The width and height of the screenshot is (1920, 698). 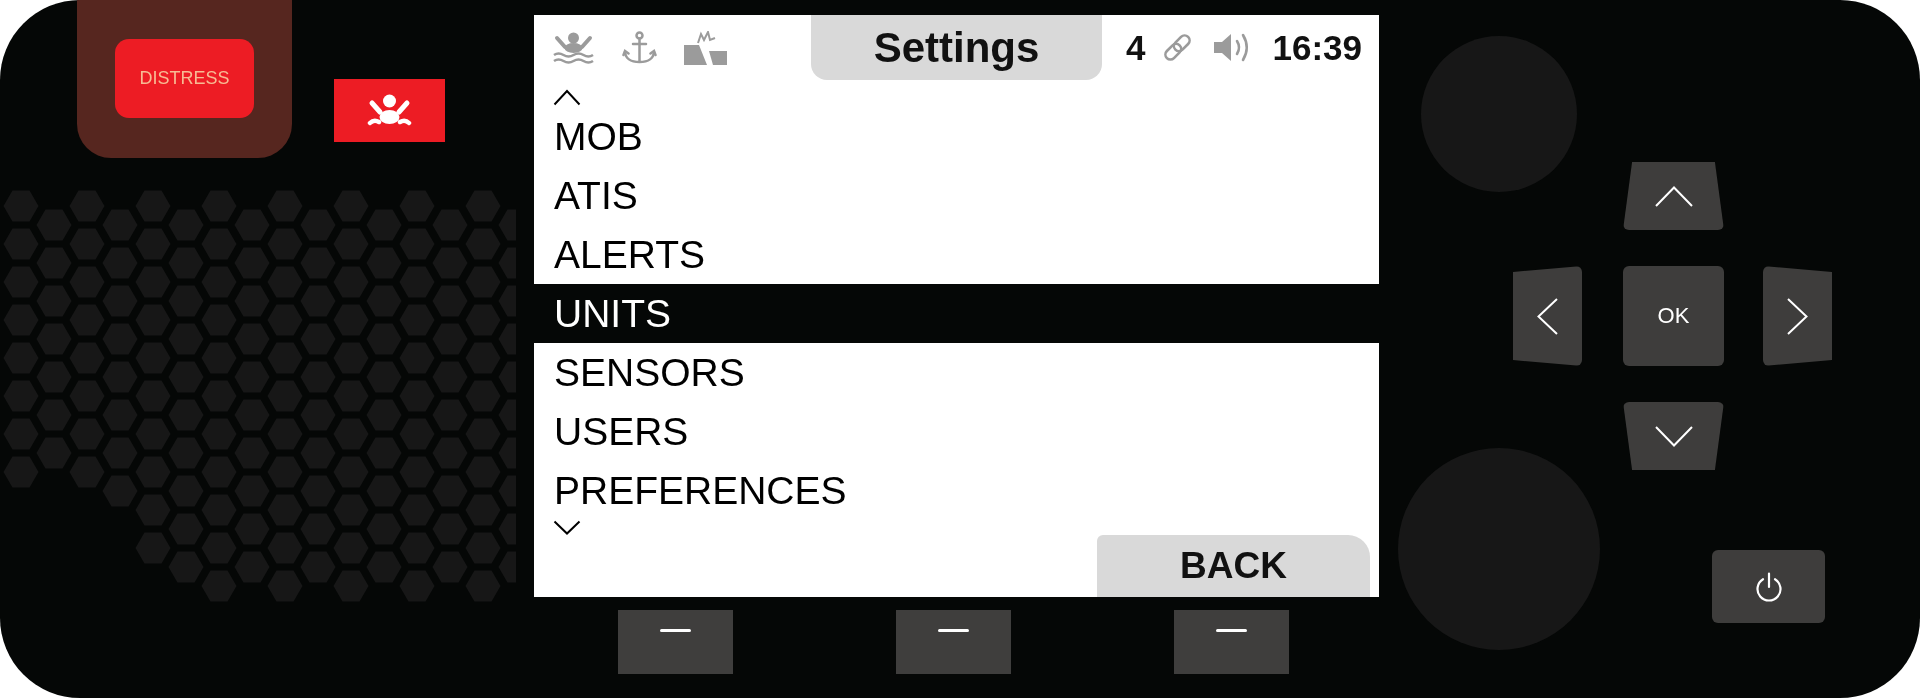 What do you see at coordinates (1136, 47) in the screenshot?
I see `link-count: 4` at bounding box center [1136, 47].